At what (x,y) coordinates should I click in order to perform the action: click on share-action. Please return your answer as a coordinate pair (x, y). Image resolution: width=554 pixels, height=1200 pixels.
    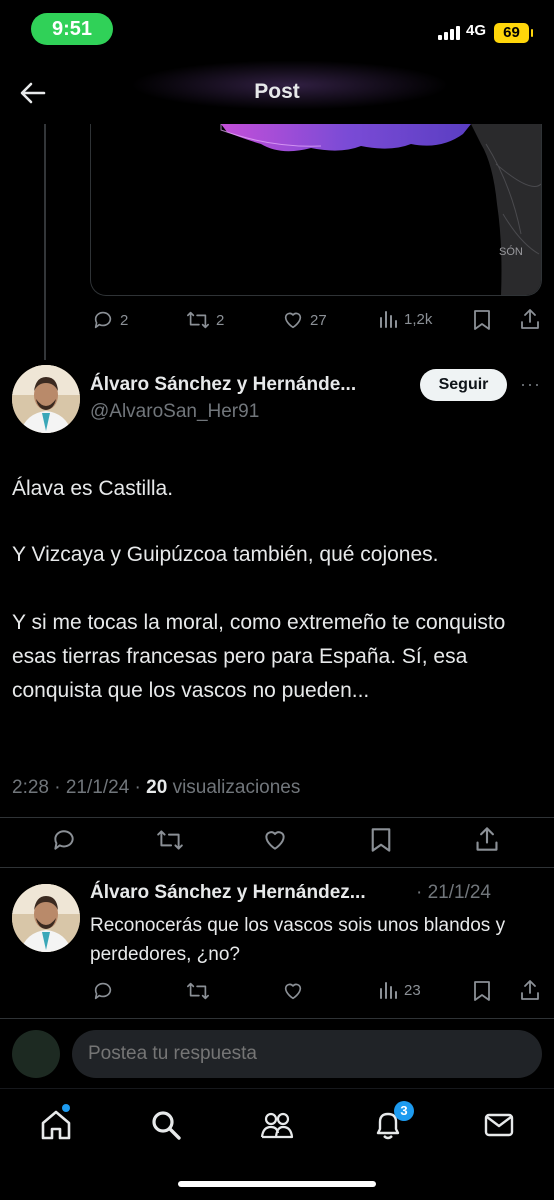
    Looking at the image, I should click on (530, 319).